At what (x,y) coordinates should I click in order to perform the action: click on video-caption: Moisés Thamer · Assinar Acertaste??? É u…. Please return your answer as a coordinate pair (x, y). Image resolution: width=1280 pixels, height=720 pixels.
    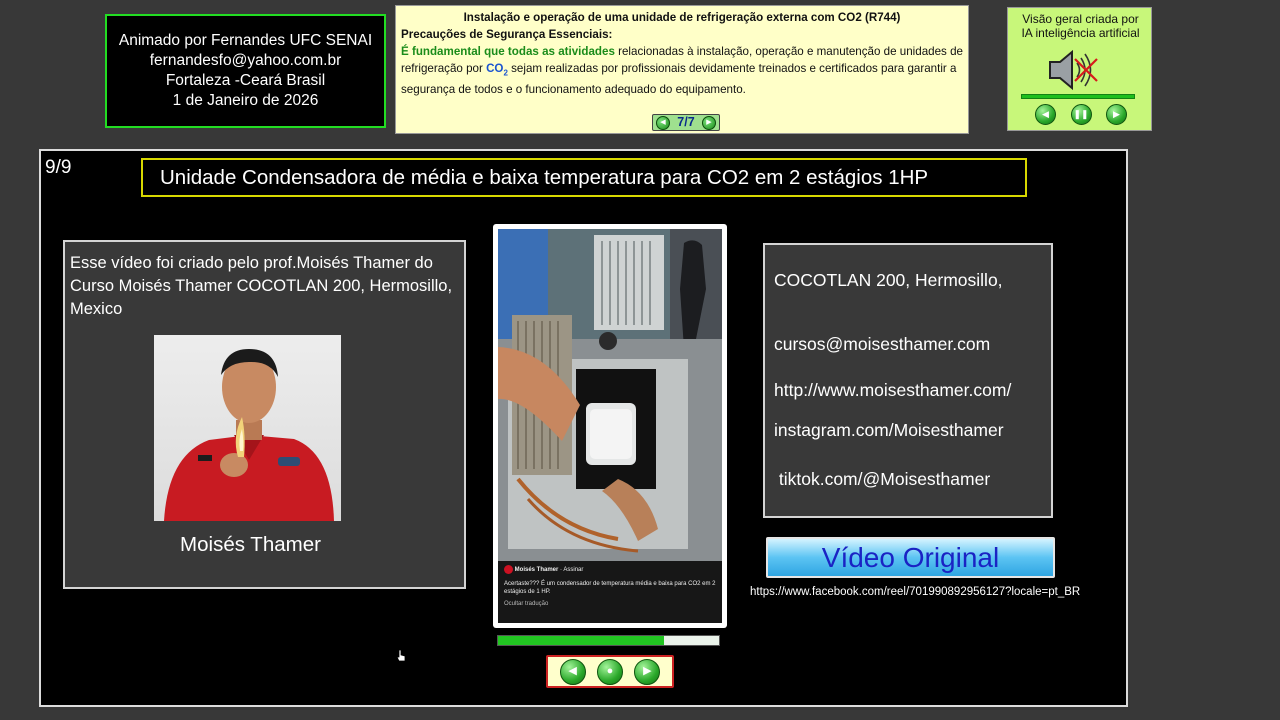
    Looking at the image, I should click on (610, 592).